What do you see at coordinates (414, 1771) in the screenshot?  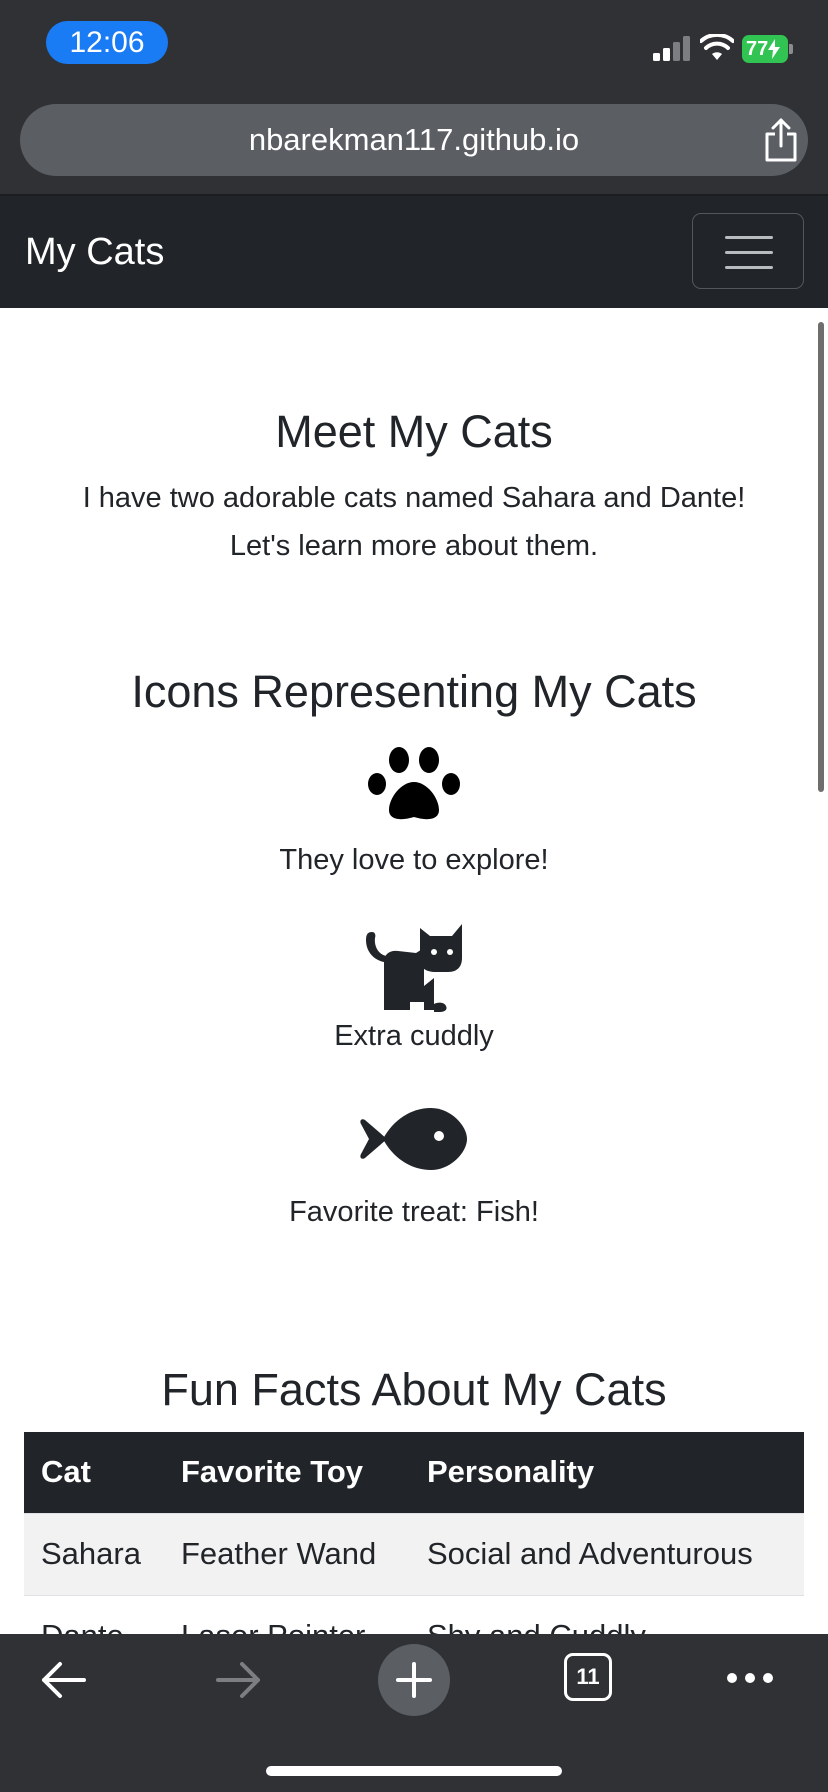 I see `home-indicator` at bounding box center [414, 1771].